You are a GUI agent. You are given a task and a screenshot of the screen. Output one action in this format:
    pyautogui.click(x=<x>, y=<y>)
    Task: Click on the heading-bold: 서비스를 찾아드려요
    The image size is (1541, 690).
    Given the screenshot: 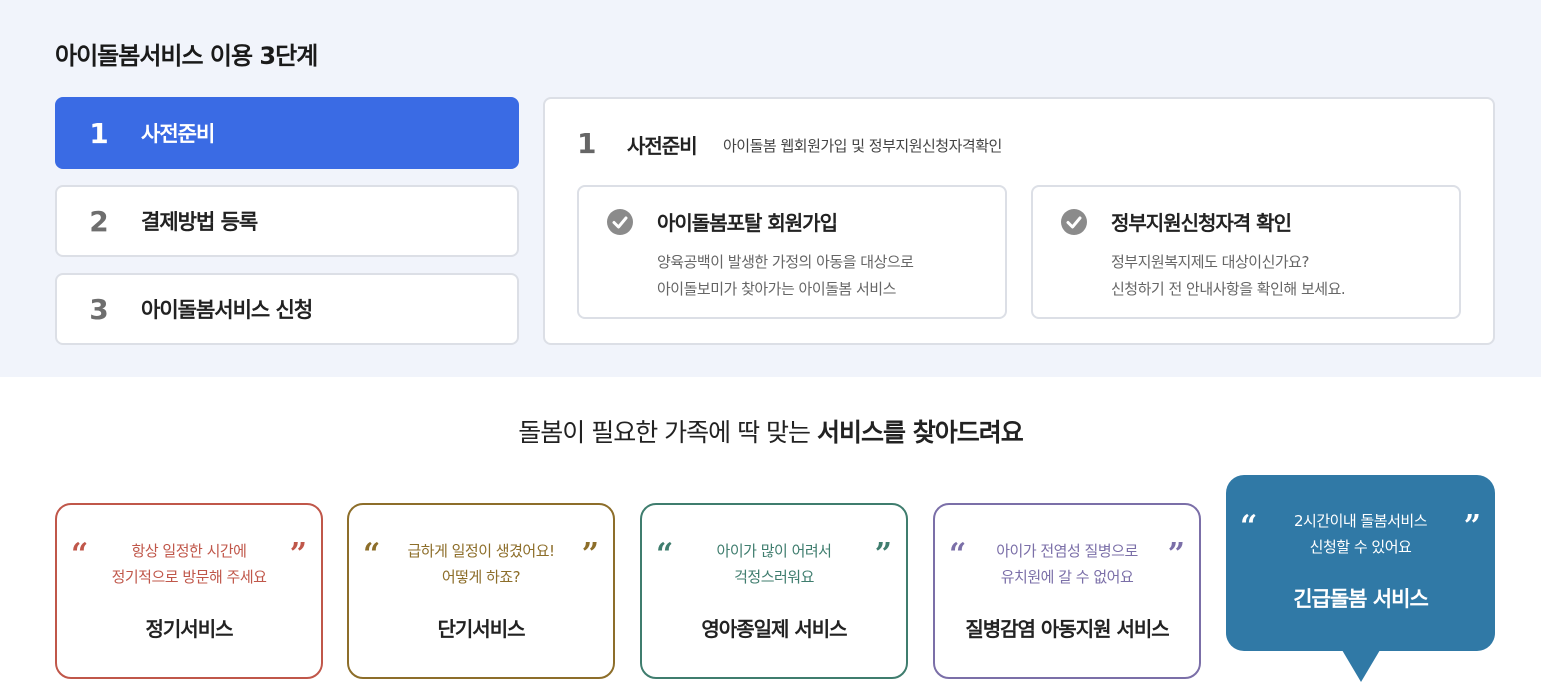 What is the action you would take?
    pyautogui.click(x=920, y=432)
    